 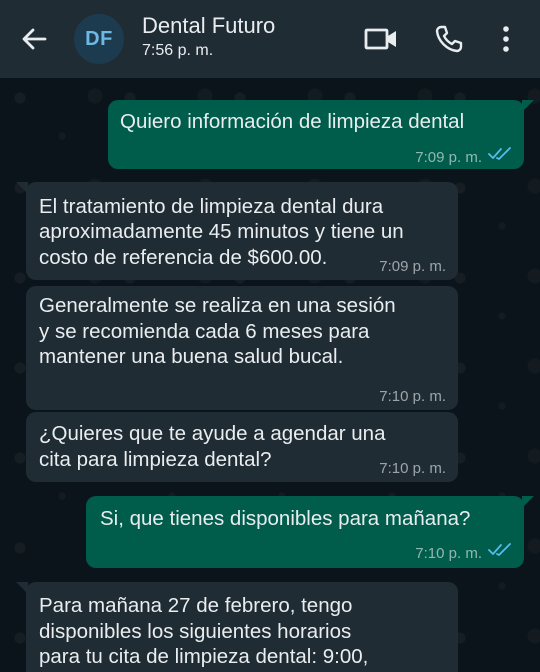 What do you see at coordinates (381, 39) in the screenshot?
I see `video-camera-icon` at bounding box center [381, 39].